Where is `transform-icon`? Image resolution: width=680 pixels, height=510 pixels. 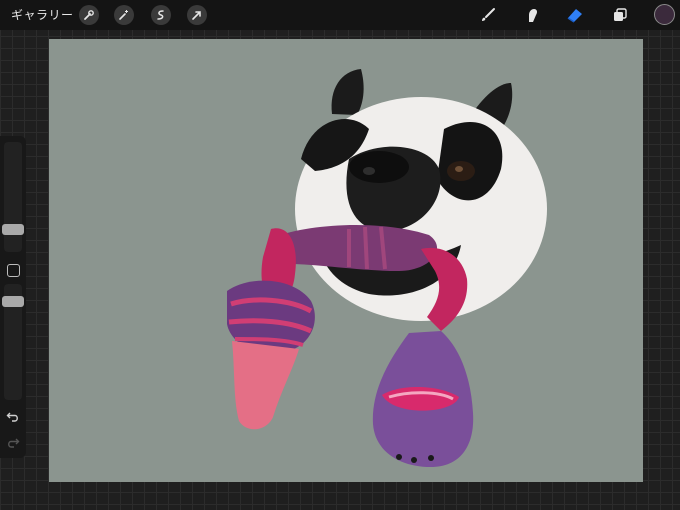 transform-icon is located at coordinates (196, 15).